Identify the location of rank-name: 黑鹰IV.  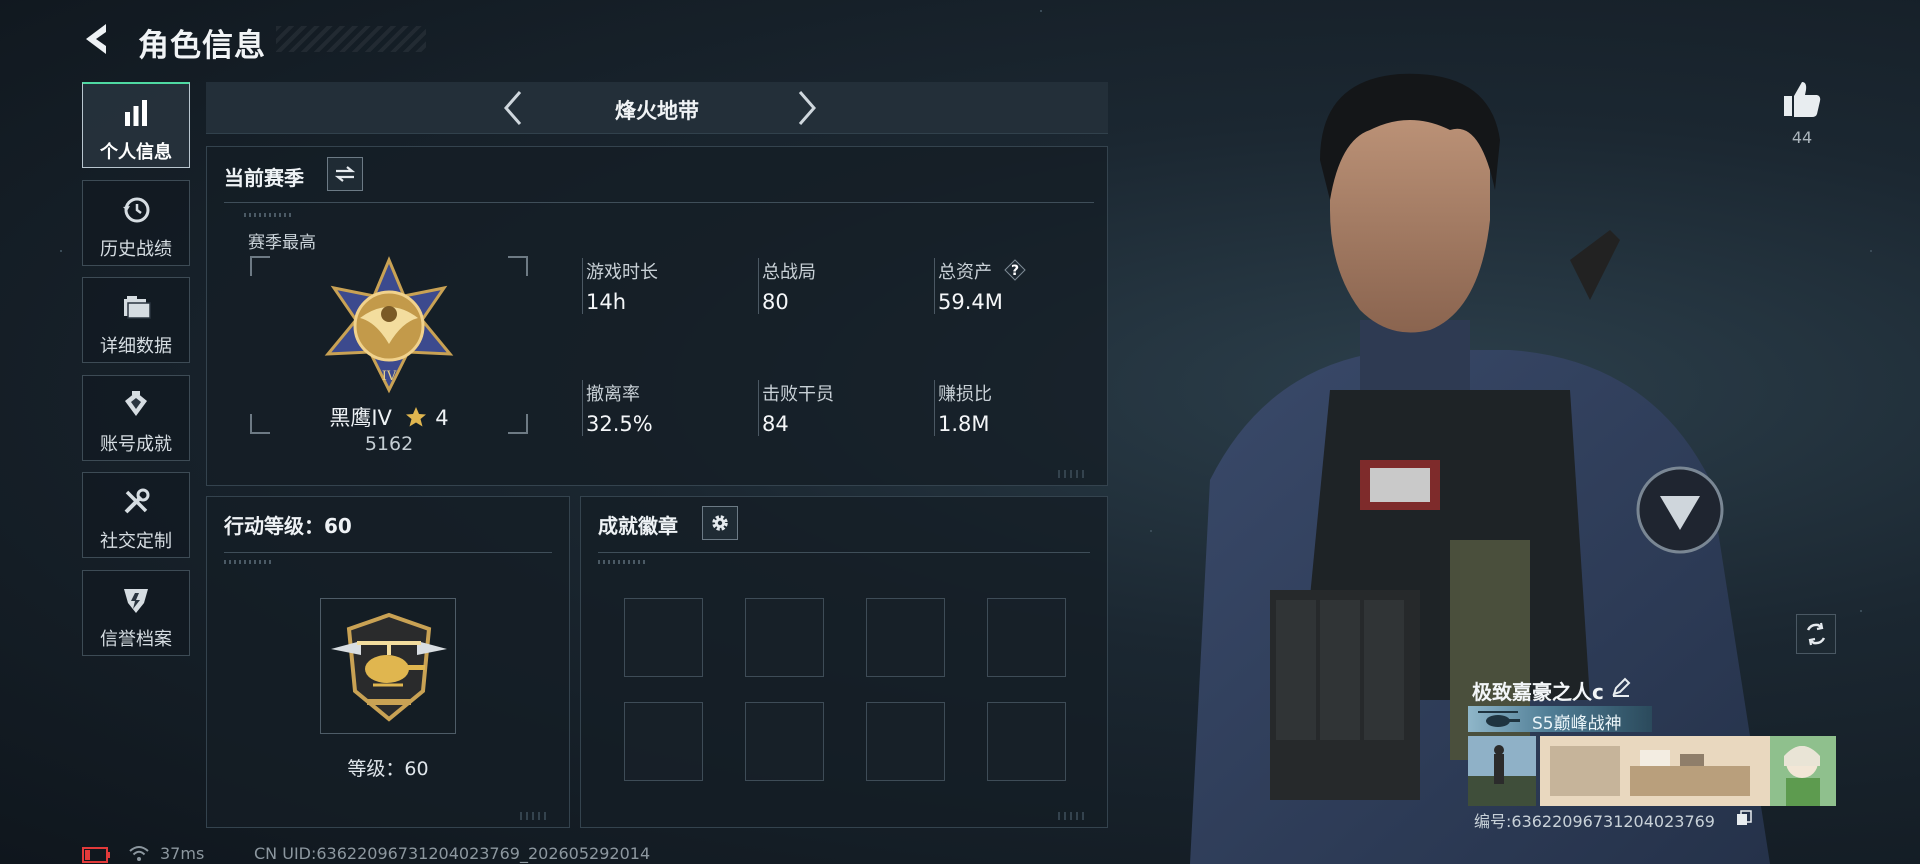
(360, 418).